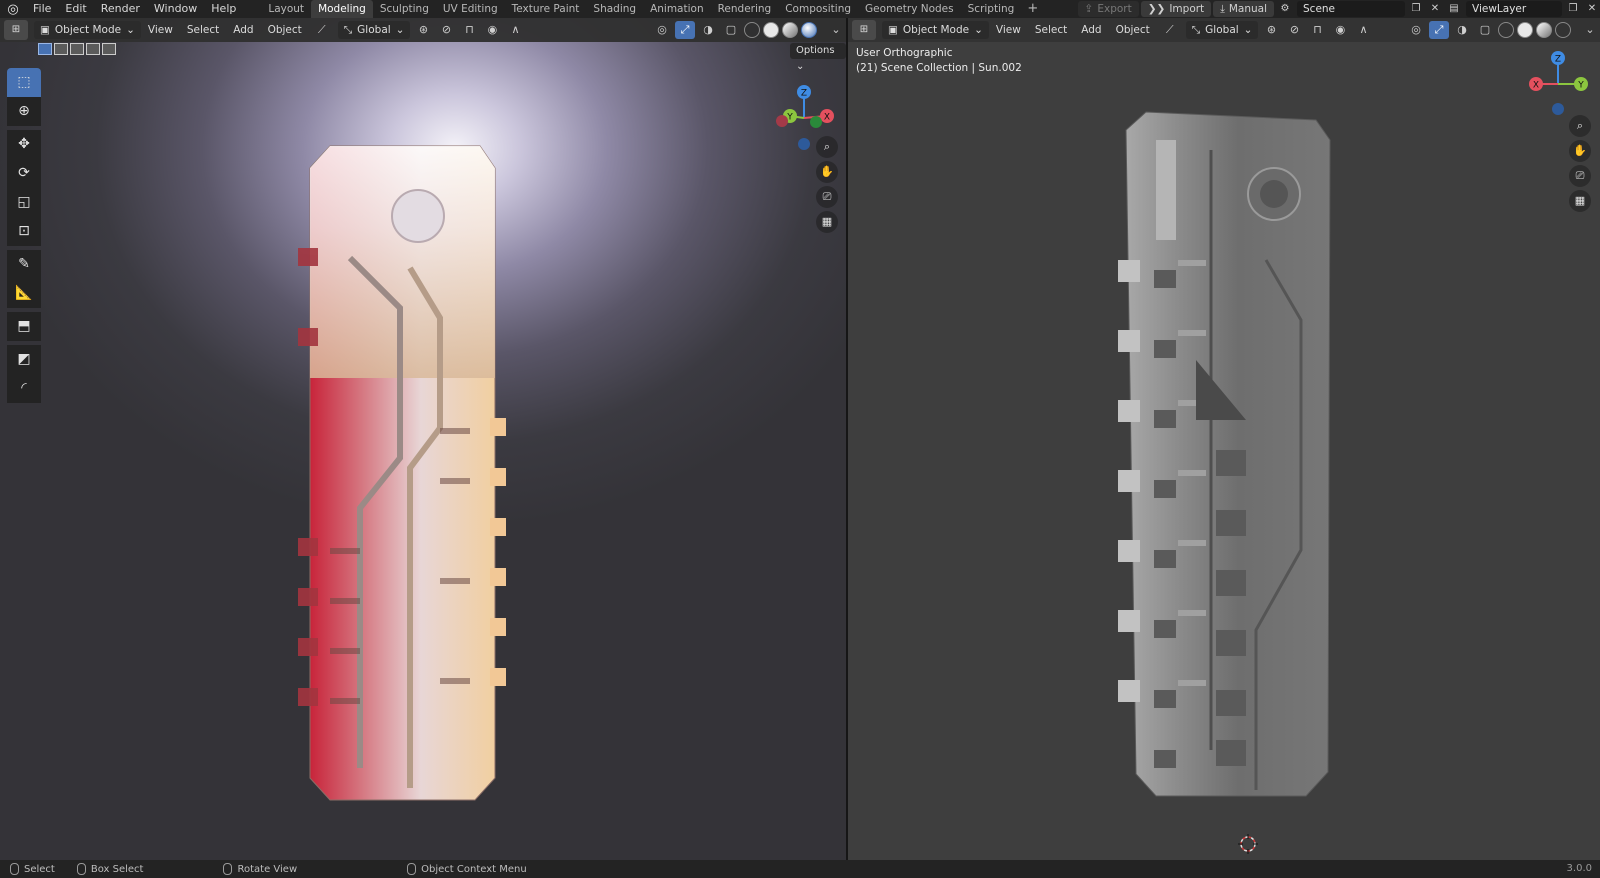  What do you see at coordinates (470, 9) in the screenshot?
I see `tab-uv-editing: UV Editing` at bounding box center [470, 9].